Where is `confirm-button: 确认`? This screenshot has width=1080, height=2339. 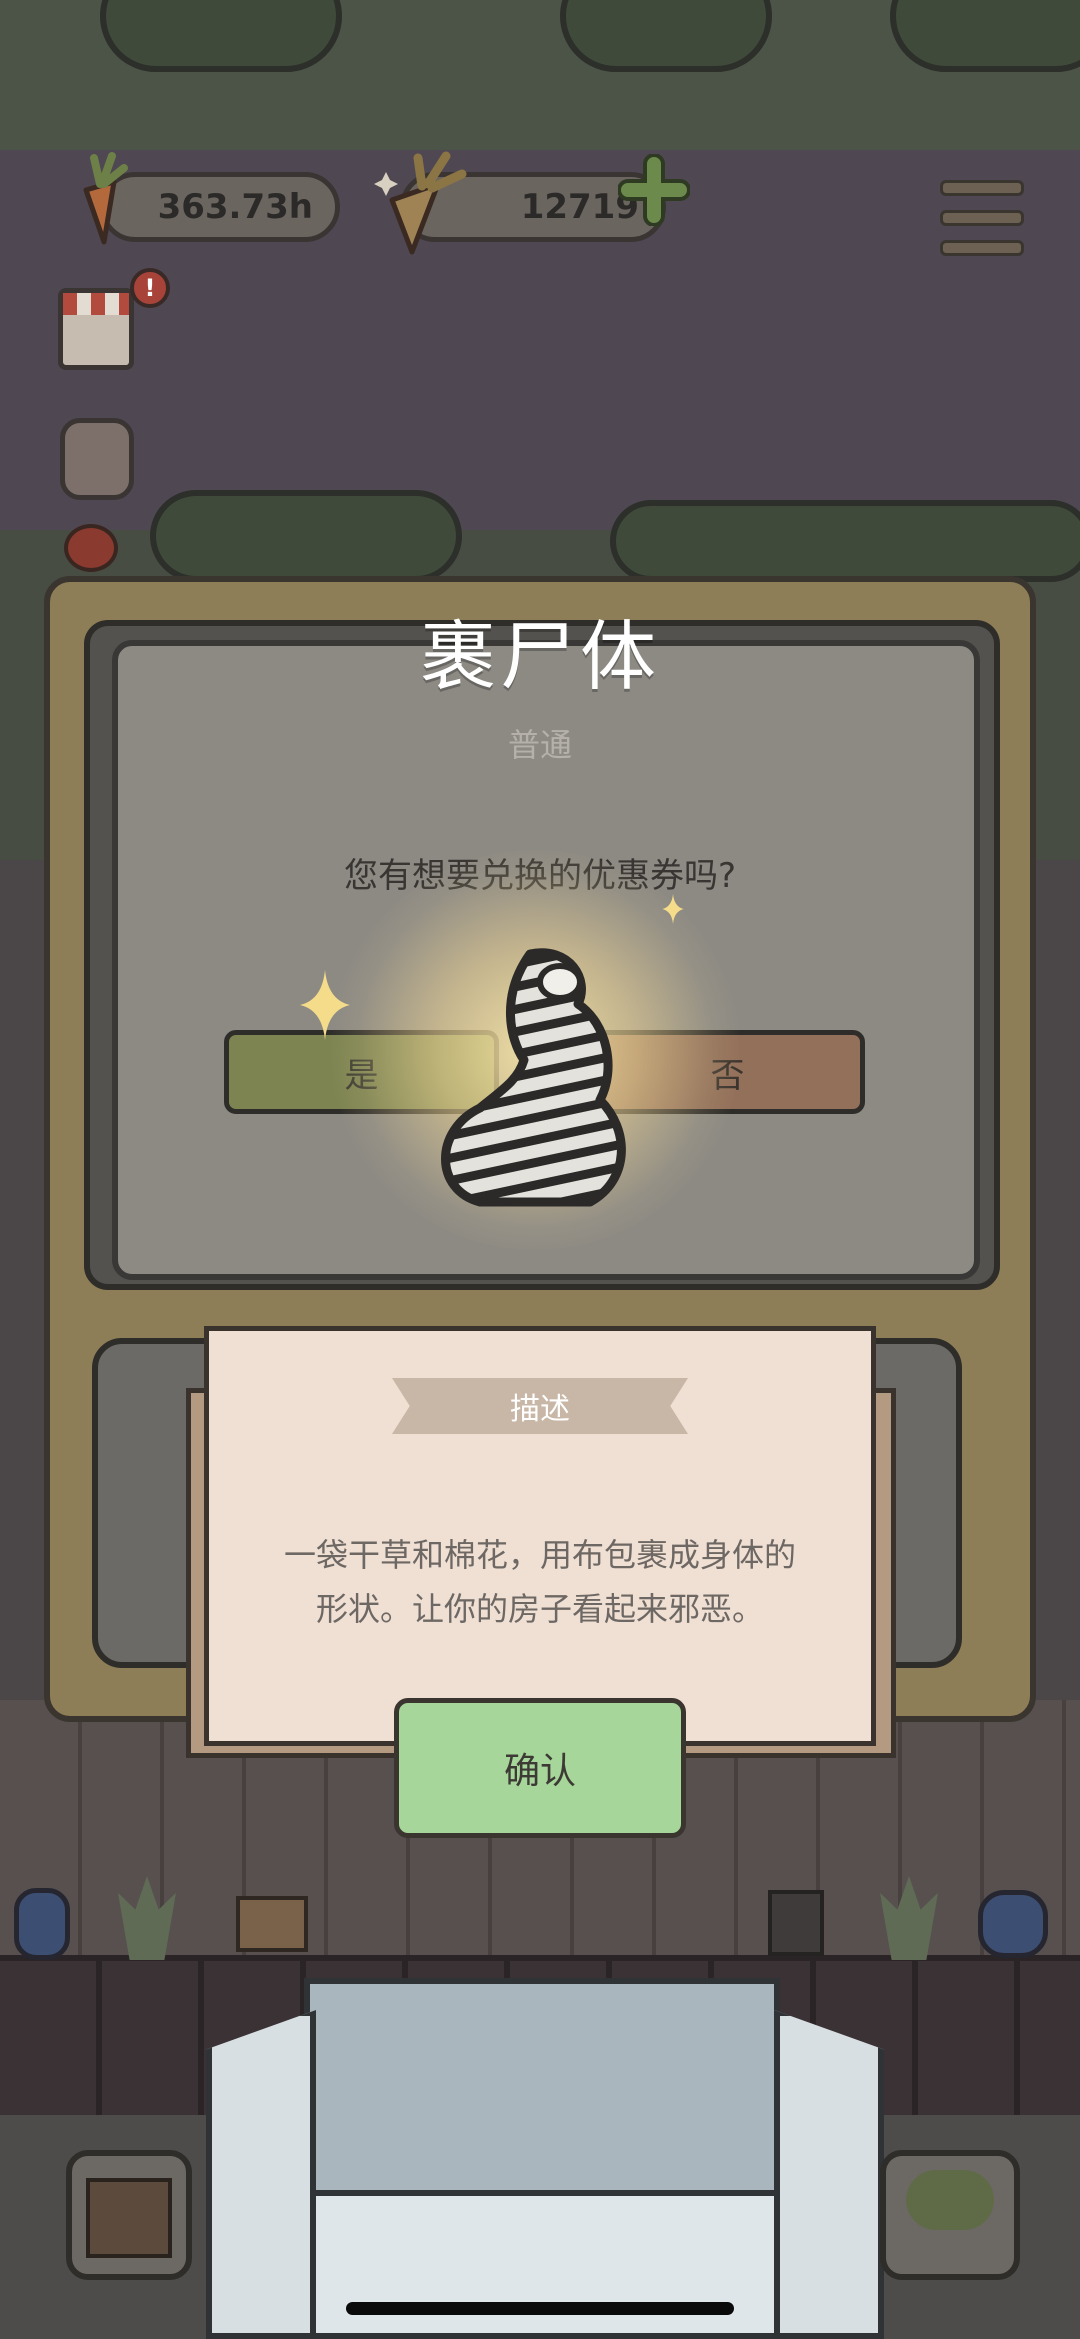 confirm-button: 确认 is located at coordinates (540, 1768).